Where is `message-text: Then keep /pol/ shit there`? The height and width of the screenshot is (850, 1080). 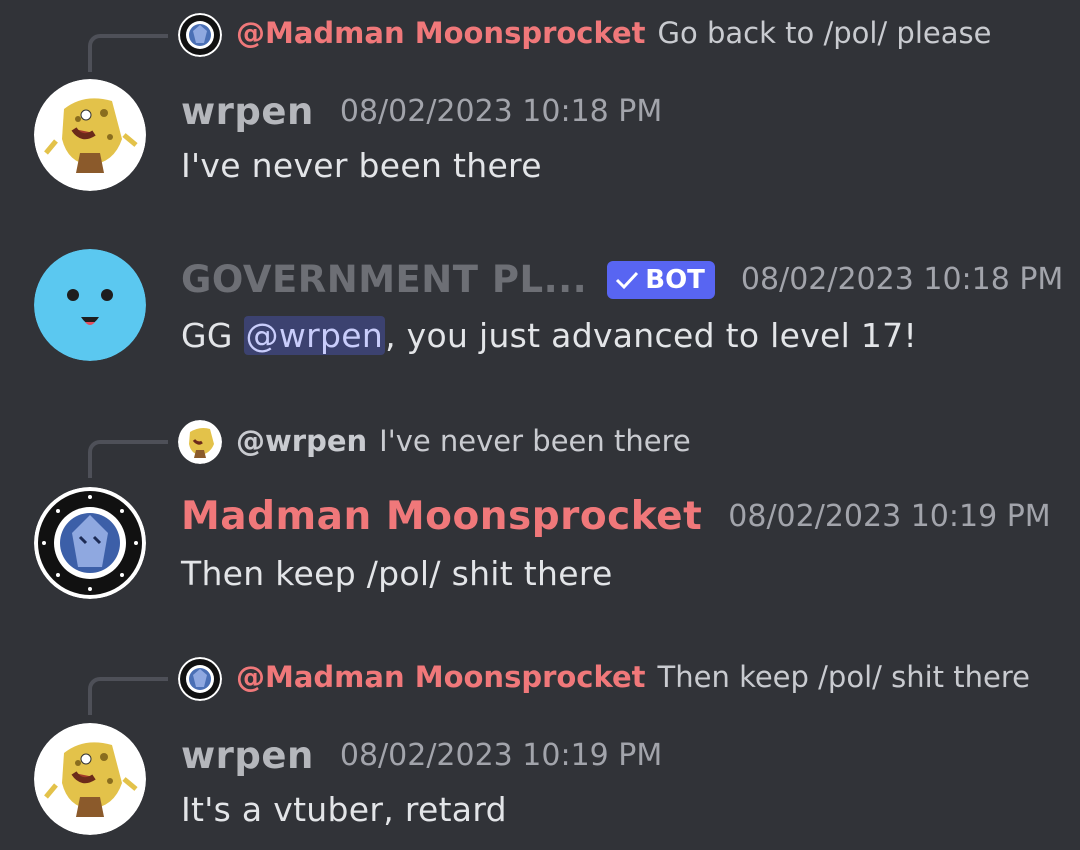 message-text: Then keep /pol/ shit there is located at coordinates (397, 573).